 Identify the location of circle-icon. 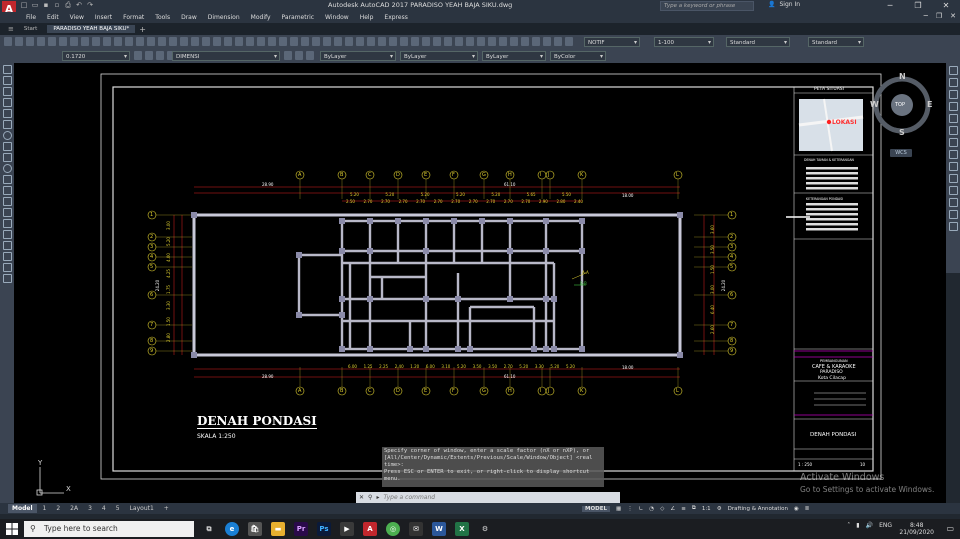
(7, 135).